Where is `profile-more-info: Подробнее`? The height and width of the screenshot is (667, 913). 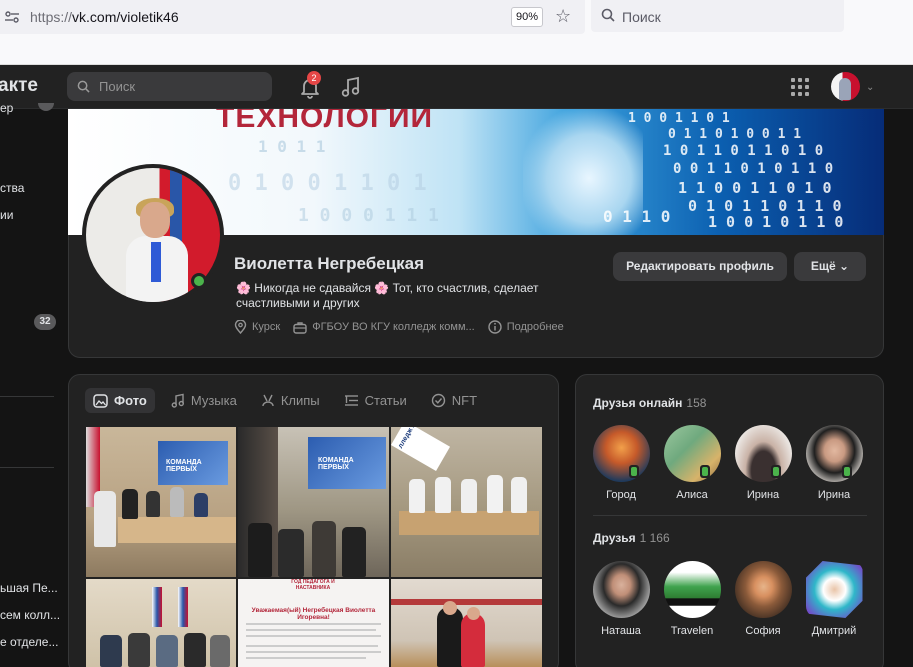 profile-more-info: Подробнее is located at coordinates (526, 327).